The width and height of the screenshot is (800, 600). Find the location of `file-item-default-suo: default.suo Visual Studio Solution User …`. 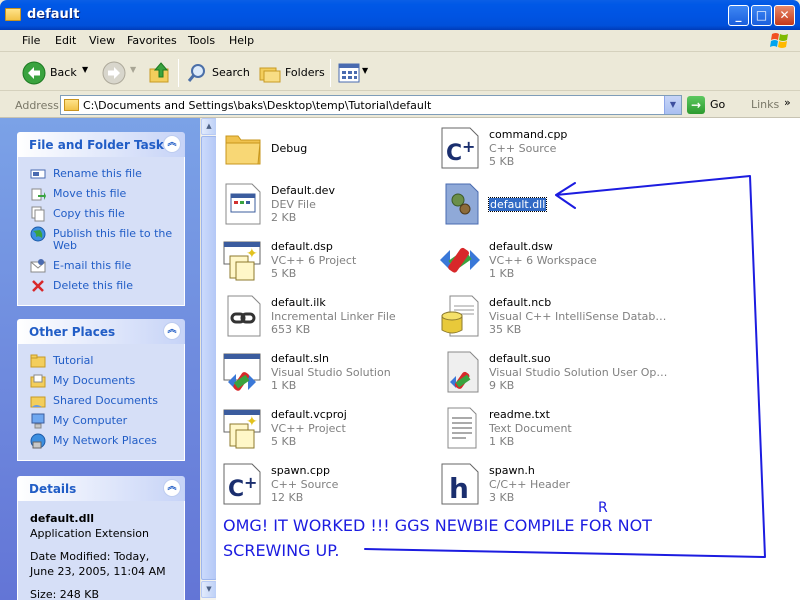

file-item-default-suo: default.suo Visual Studio Solution User … is located at coordinates (550, 372).